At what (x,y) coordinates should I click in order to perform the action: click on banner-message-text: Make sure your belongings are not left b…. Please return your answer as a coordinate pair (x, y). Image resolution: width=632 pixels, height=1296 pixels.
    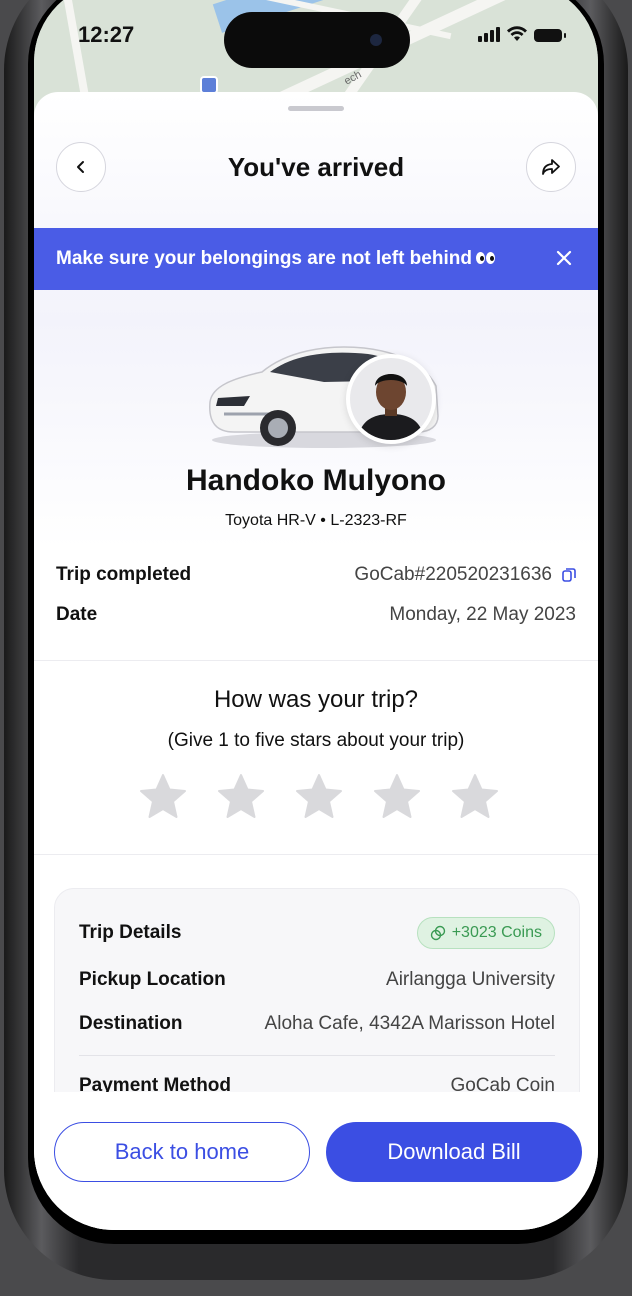
    Looking at the image, I should click on (264, 258).